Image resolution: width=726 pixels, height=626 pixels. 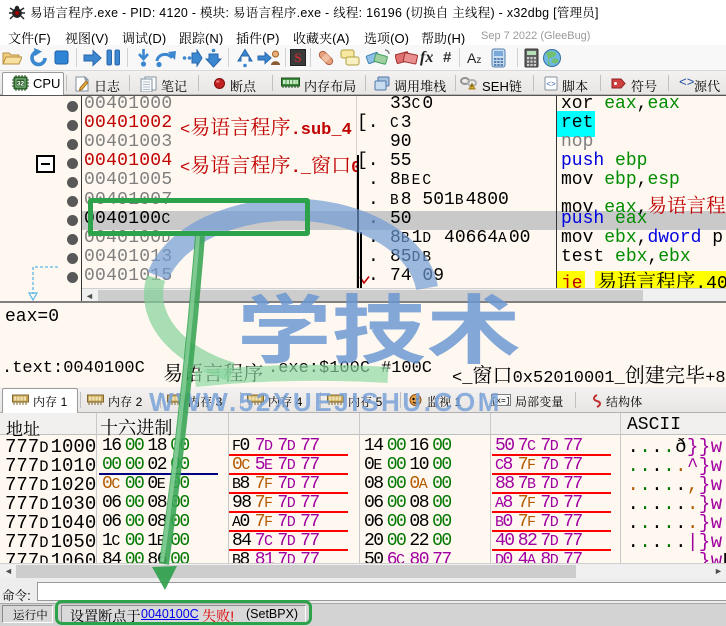 I want to click on svg-text: [x=], so click(x=500, y=401).